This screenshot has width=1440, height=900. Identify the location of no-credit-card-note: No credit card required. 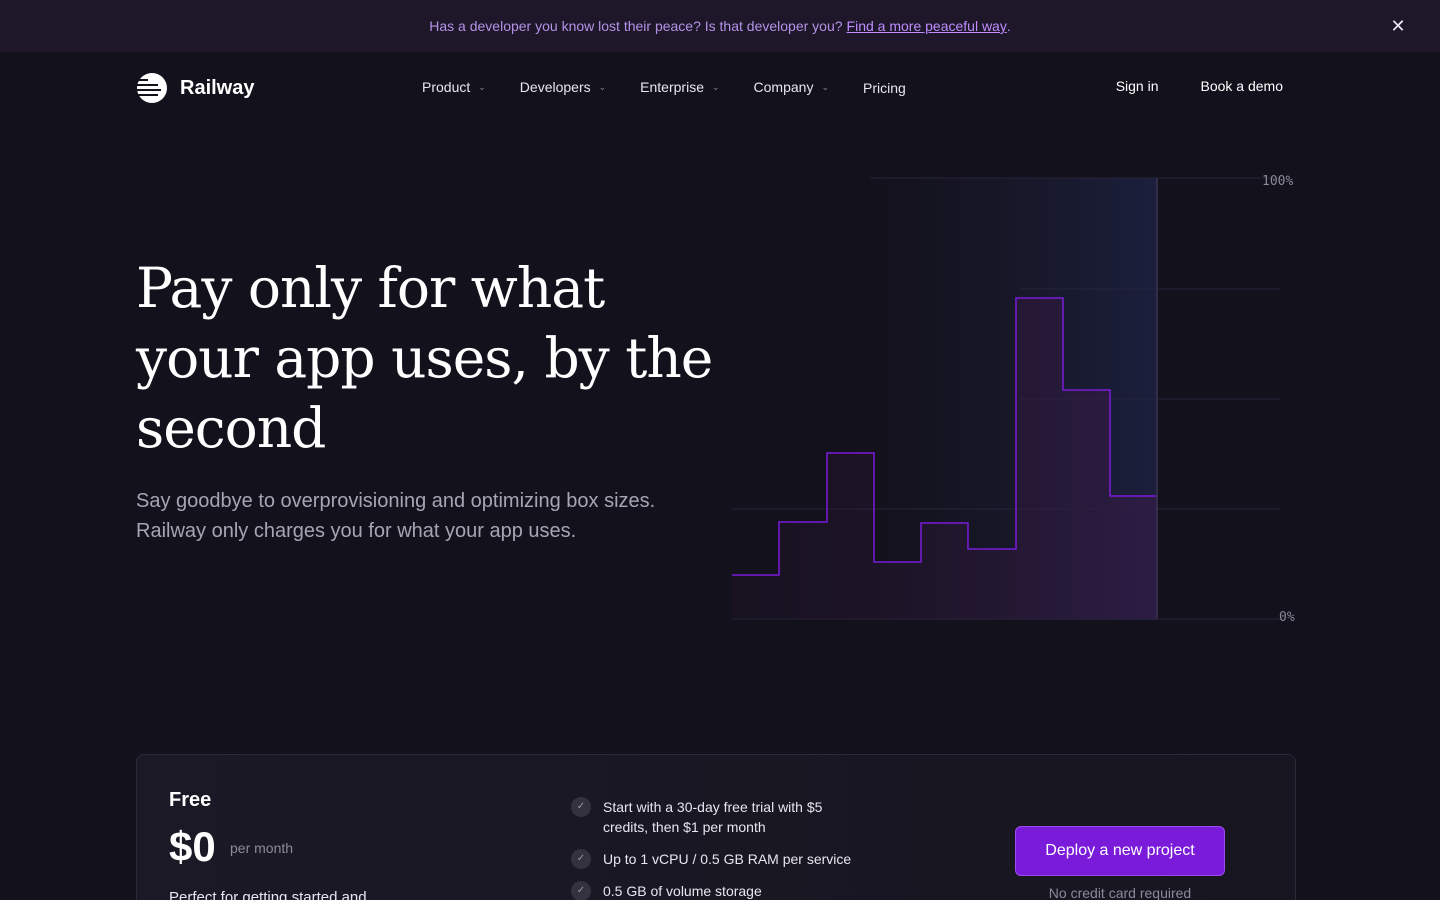
(1120, 892).